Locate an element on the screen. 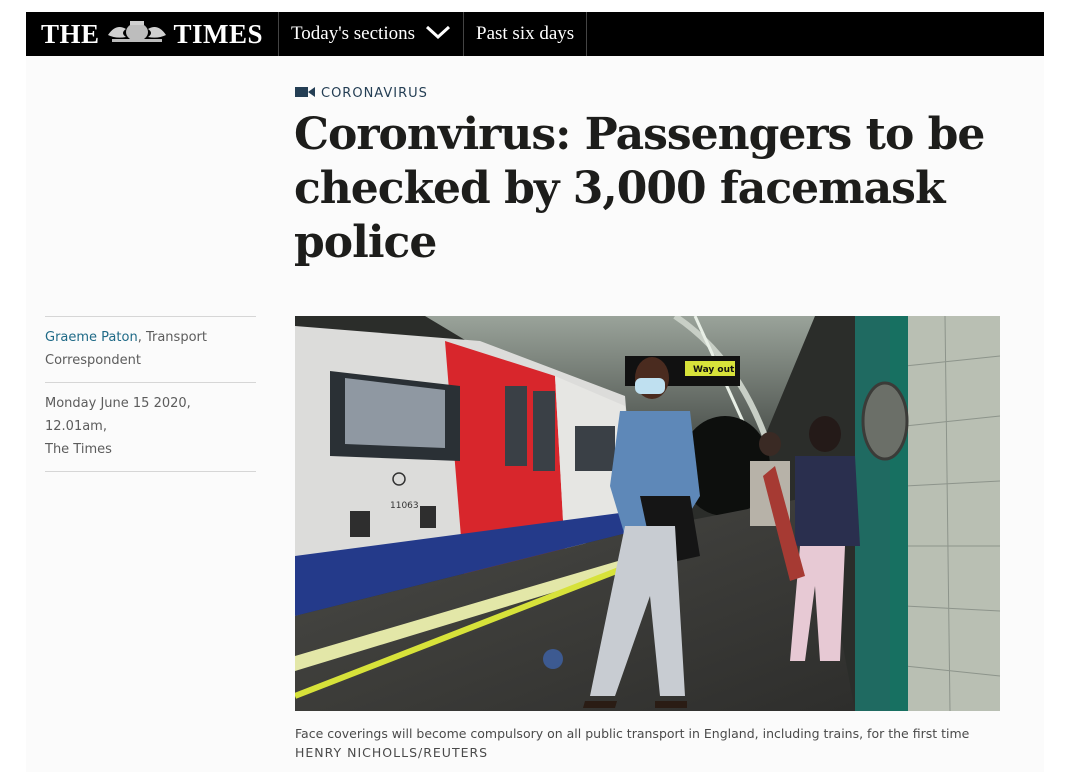 This screenshot has height=784, width=1080. publication-name: The Times is located at coordinates (78, 449).